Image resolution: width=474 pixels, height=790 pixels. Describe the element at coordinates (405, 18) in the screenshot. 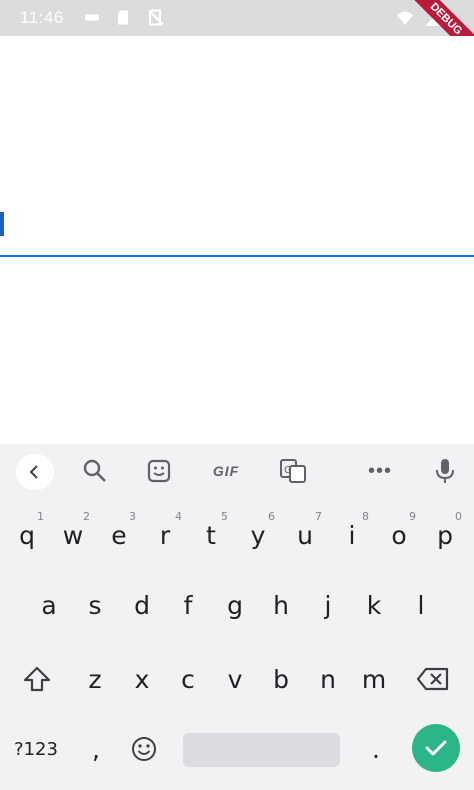

I see `wifi-icon` at that location.